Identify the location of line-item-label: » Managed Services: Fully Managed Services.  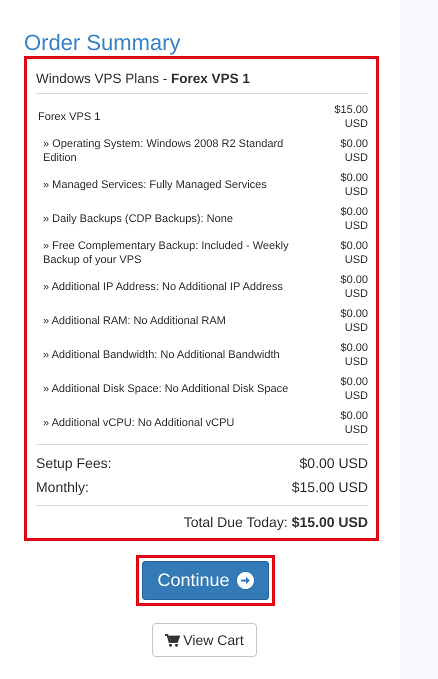
(155, 185).